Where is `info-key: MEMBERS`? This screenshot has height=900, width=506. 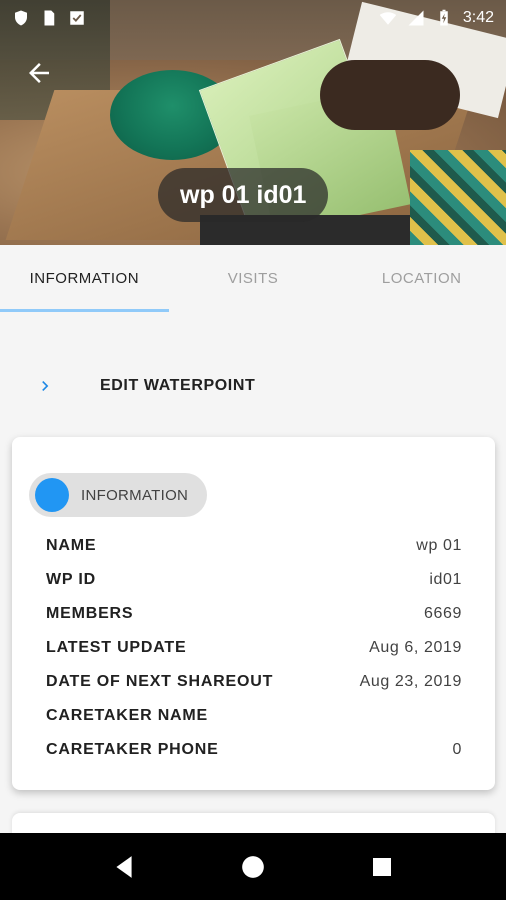 info-key: MEMBERS is located at coordinates (90, 613).